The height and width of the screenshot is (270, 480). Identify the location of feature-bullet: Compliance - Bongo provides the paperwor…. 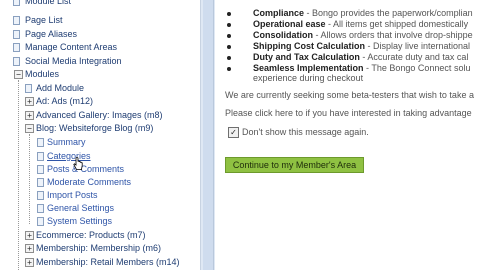
(363, 13).